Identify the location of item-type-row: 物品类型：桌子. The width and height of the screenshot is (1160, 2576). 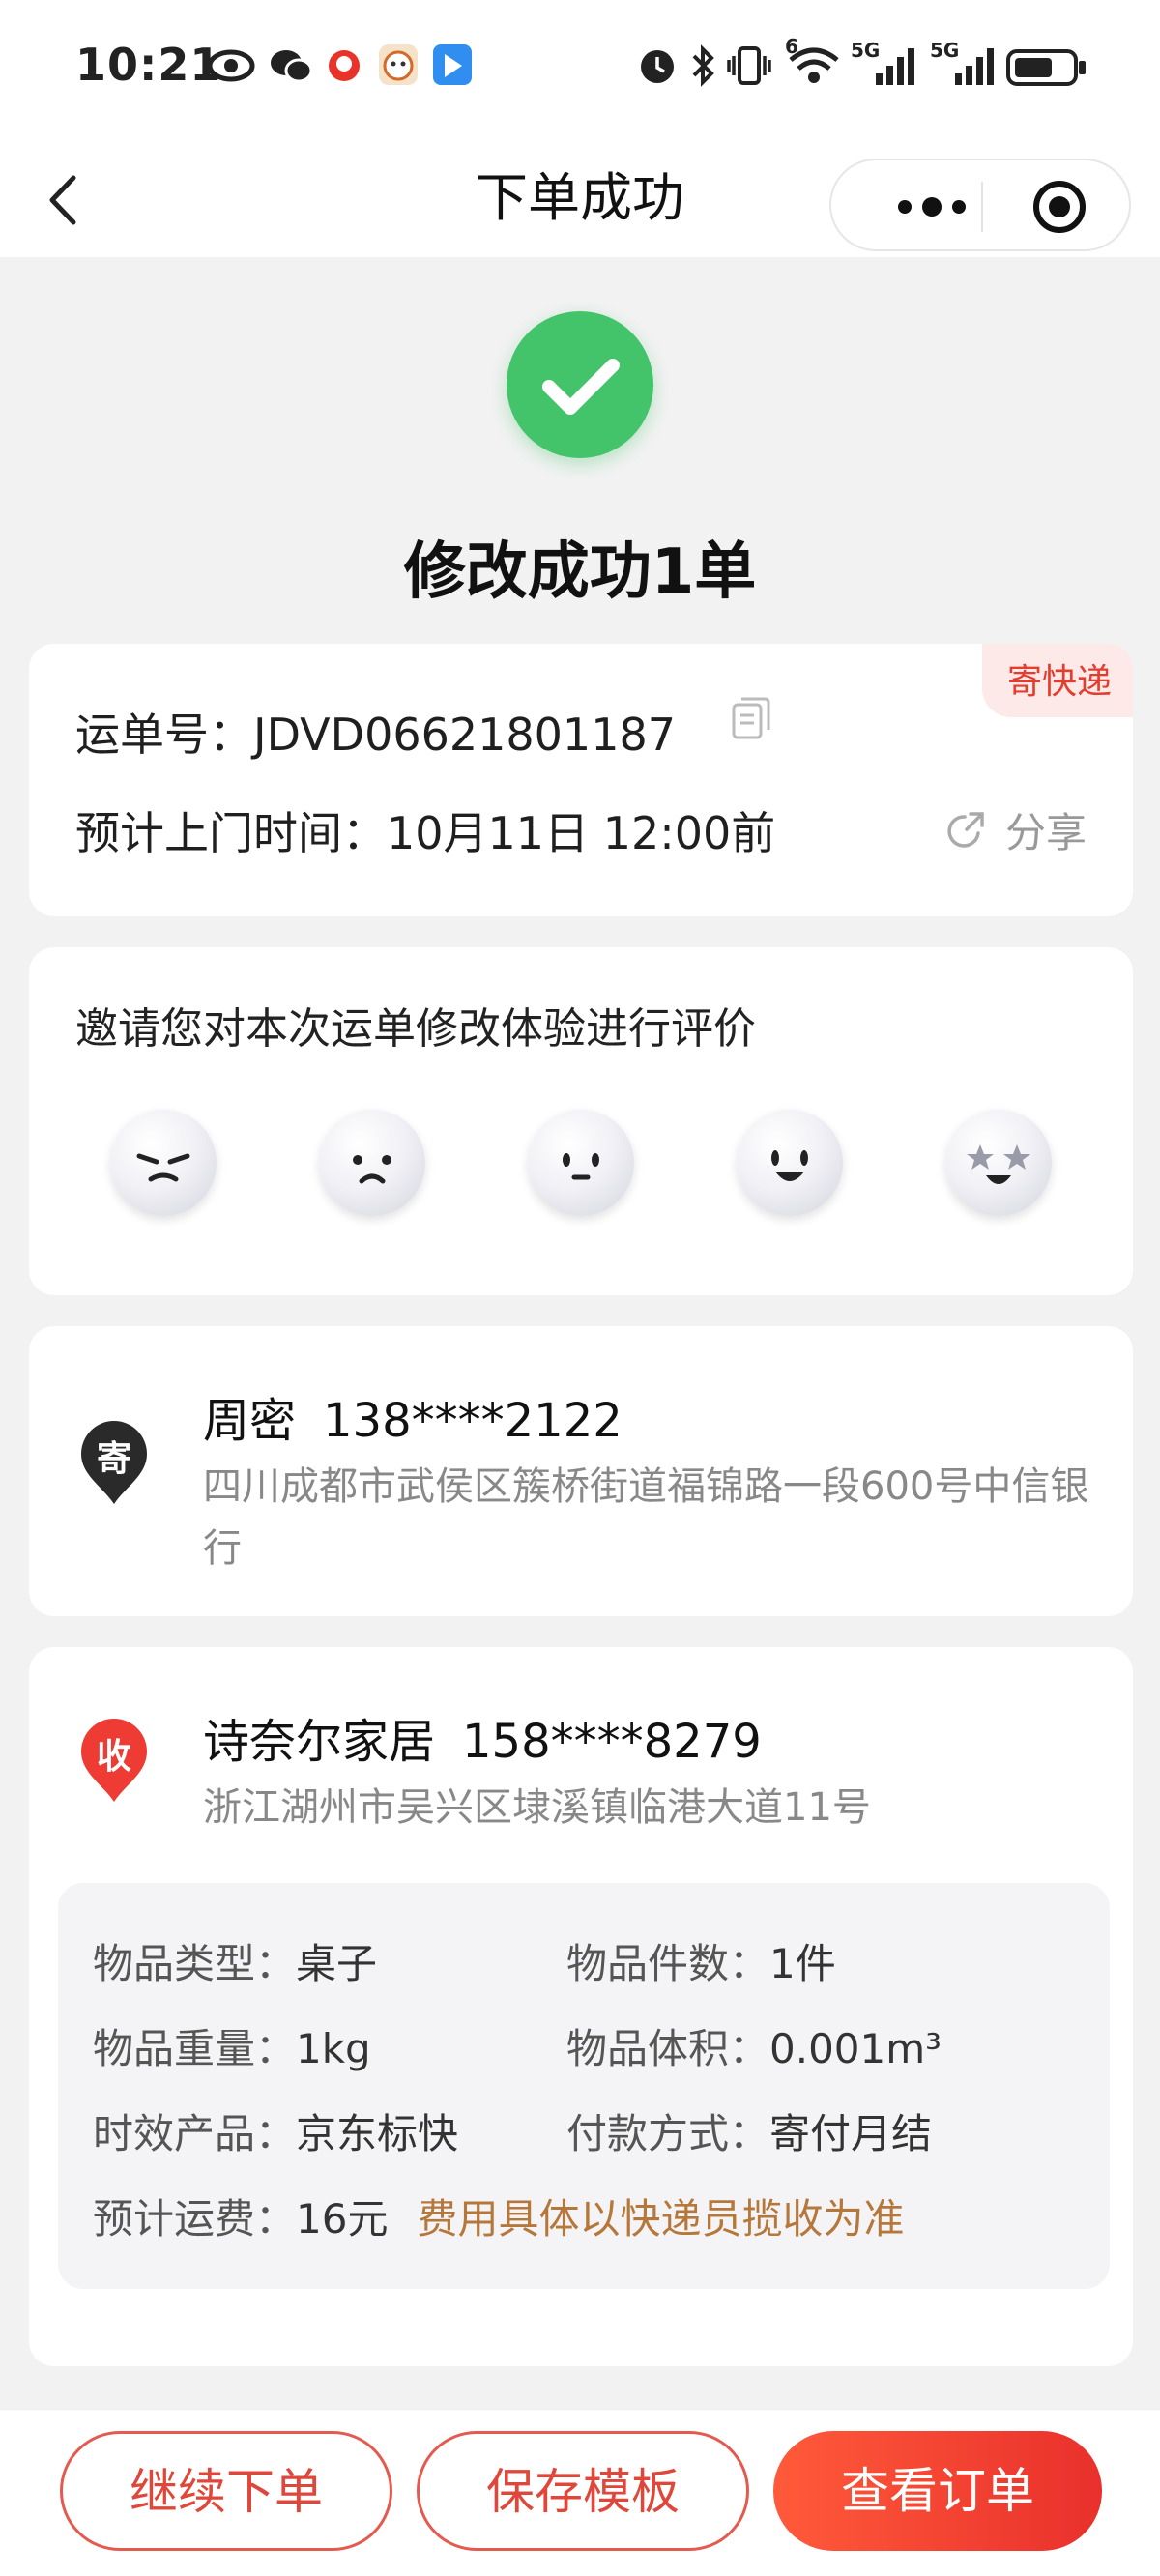
(235, 1960).